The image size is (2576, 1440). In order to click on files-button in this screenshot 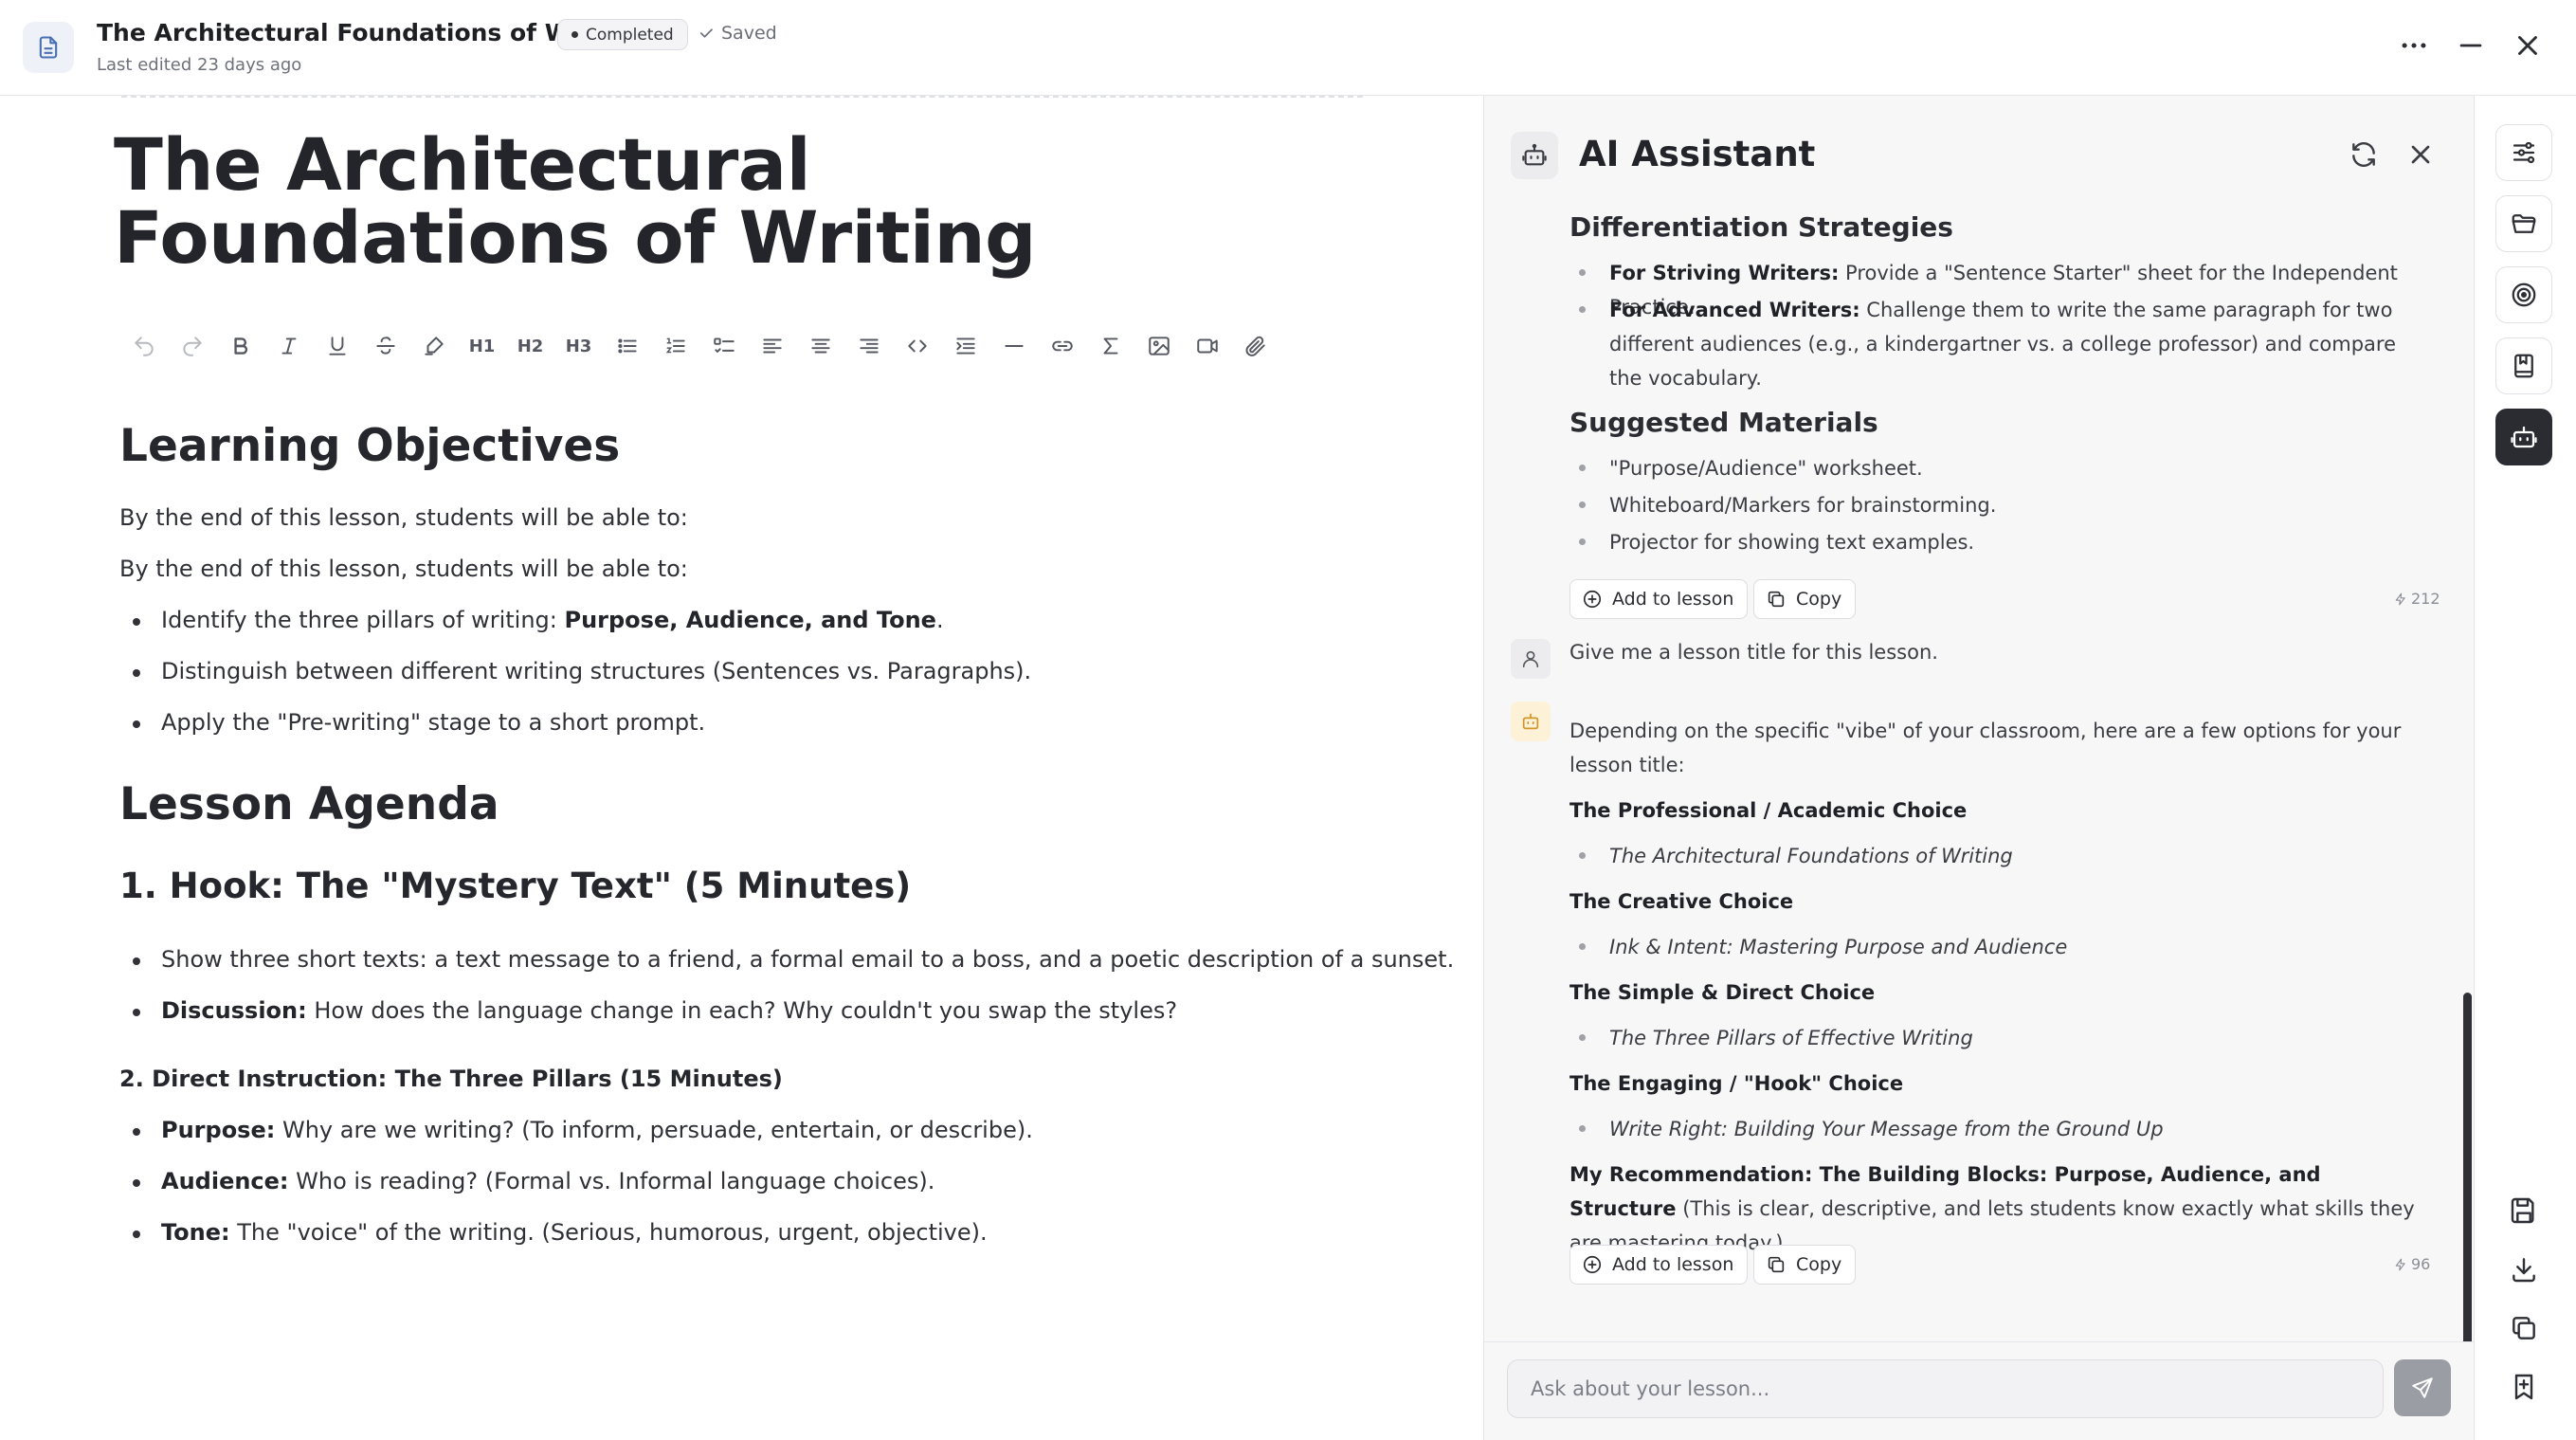, I will do `click(2523, 223)`.